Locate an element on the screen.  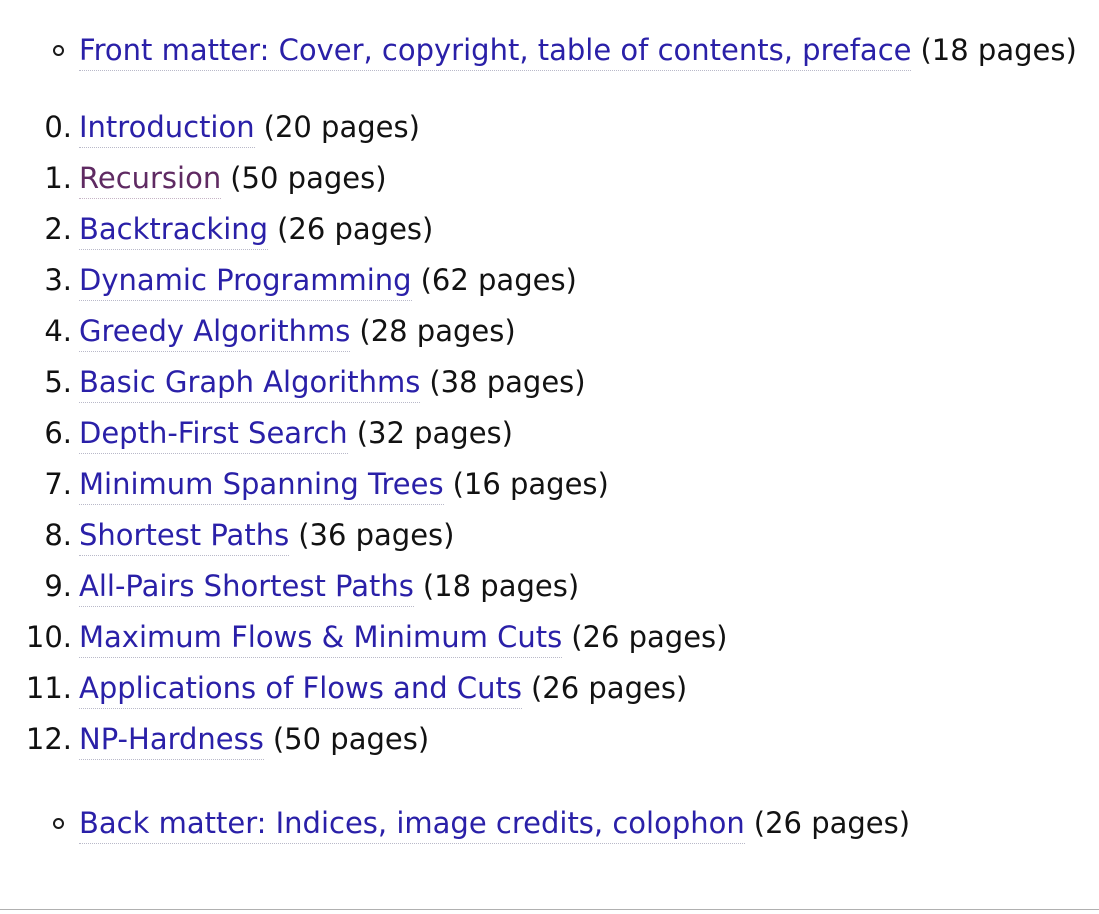
chapter-entry-4: Greedy Algorithms (28 pages) is located at coordinates (297, 333).